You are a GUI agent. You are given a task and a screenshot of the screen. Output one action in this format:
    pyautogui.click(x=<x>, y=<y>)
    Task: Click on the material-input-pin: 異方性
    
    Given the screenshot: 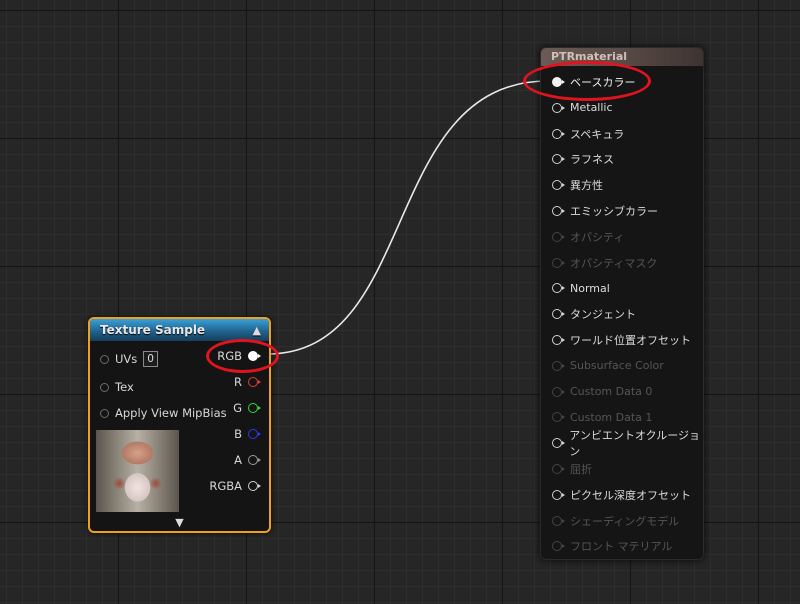 What is the action you would take?
    pyautogui.click(x=577, y=185)
    